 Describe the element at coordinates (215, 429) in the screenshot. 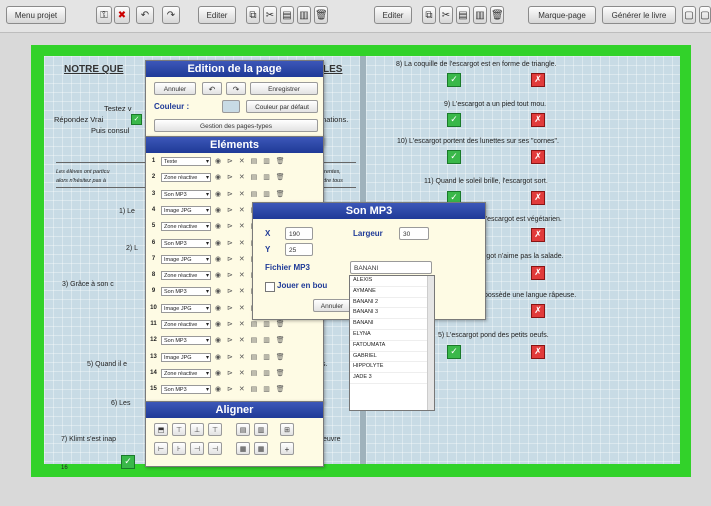

I see `align-bottom-icon: ⊤` at that location.